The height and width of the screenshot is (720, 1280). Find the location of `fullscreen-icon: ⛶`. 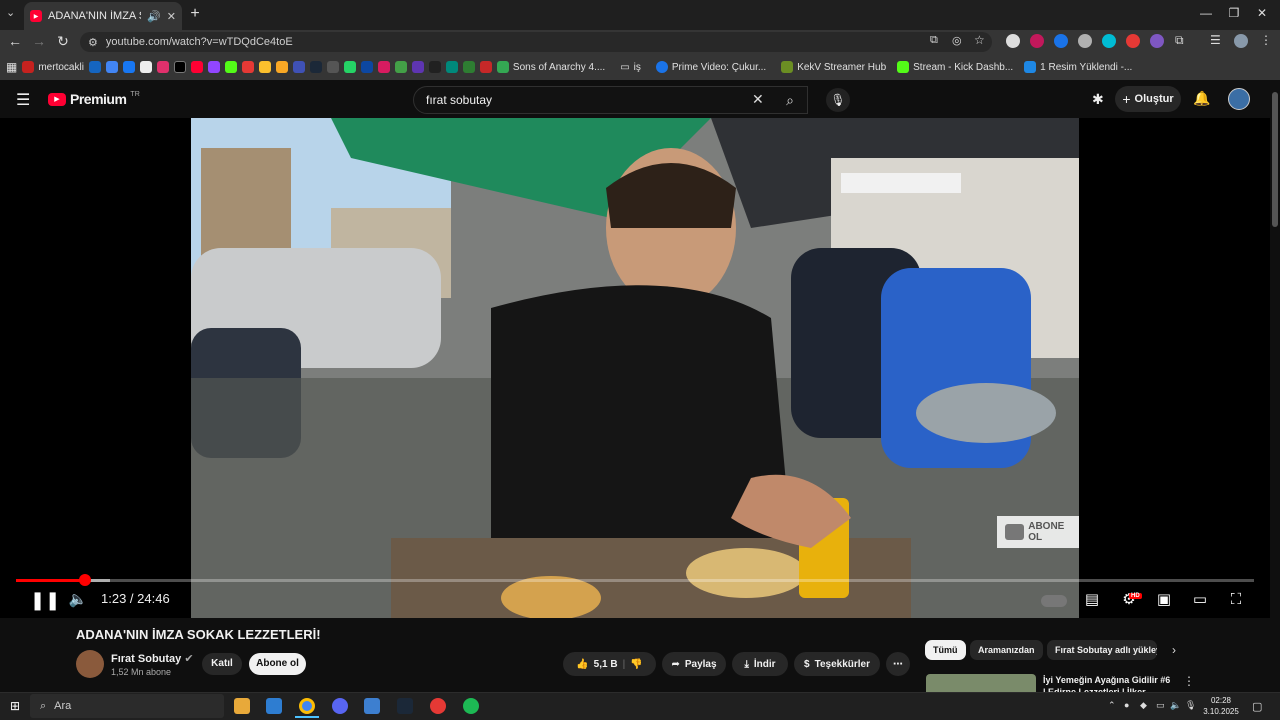

fullscreen-icon: ⛶ is located at coordinates (1236, 600).